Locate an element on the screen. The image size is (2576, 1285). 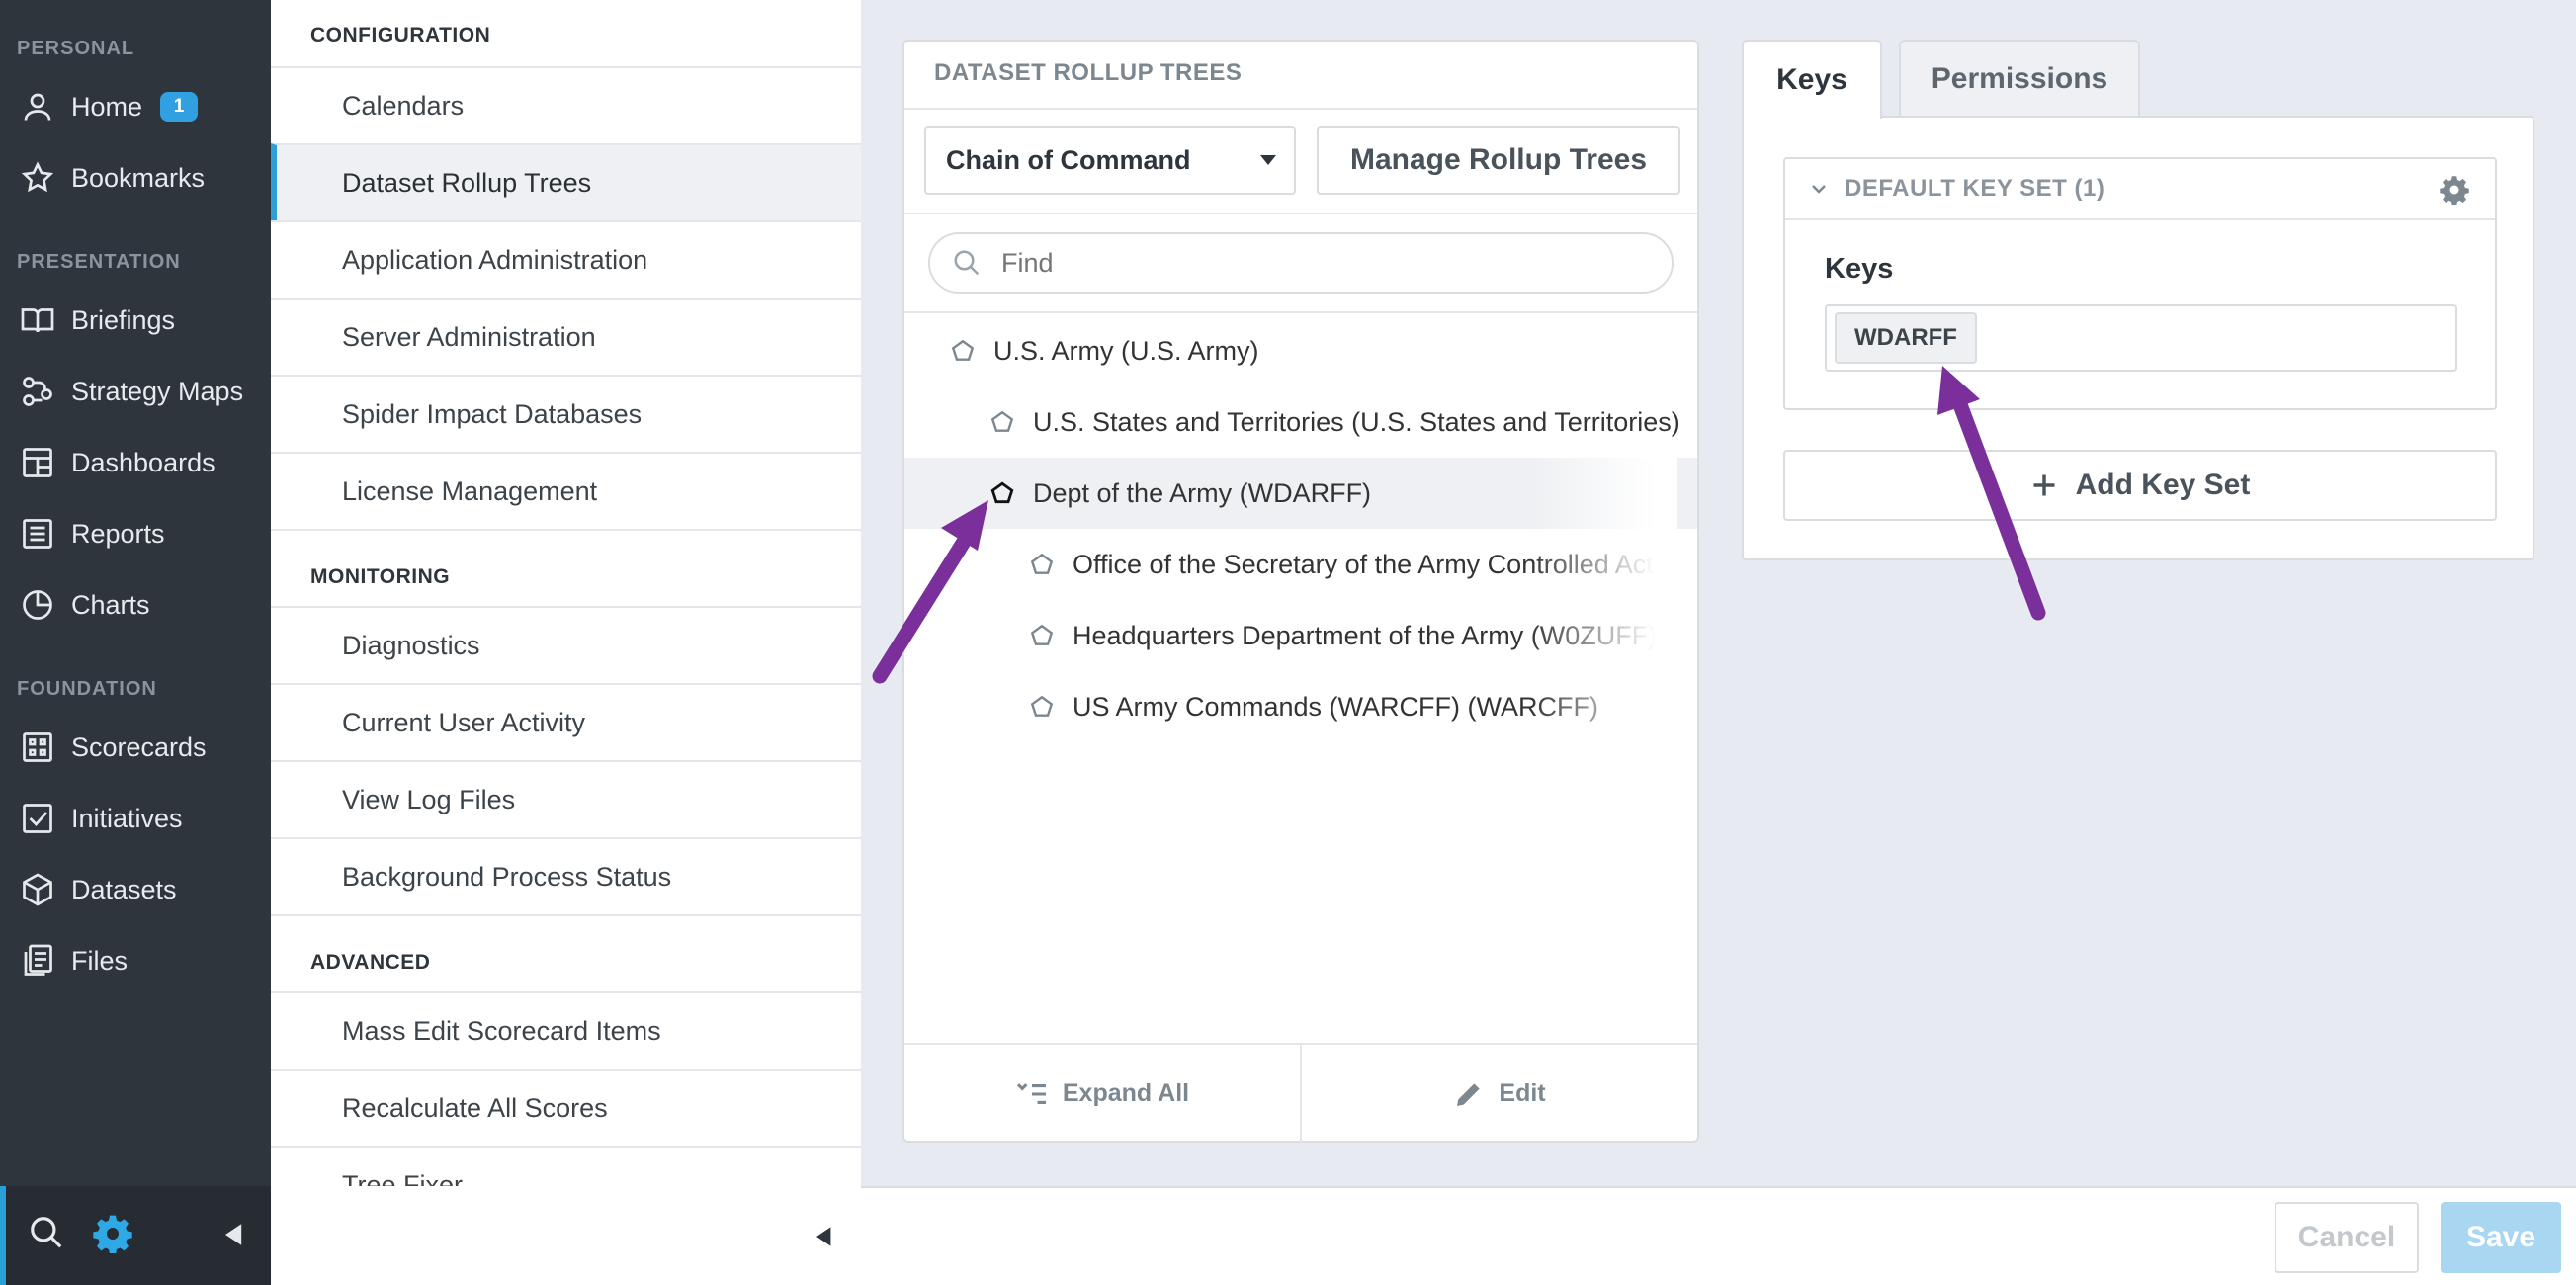
panel-title: DATASET ROLLUP TREES is located at coordinates (1088, 72).